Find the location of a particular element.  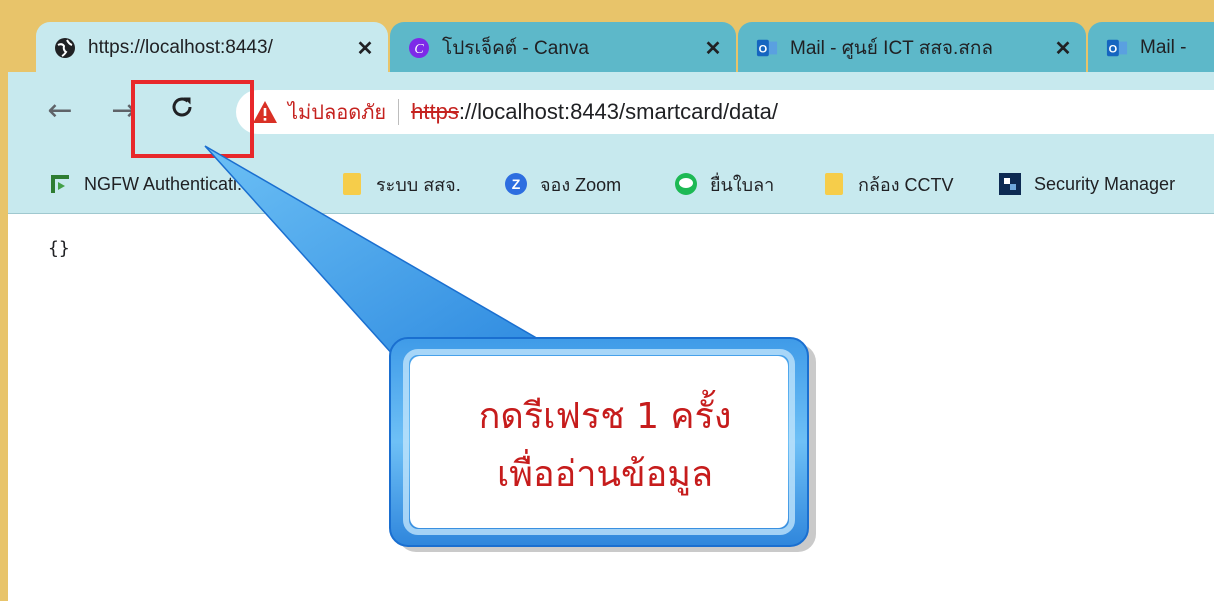

callout-text: กดรีเฟรช 1 ครั้ง เพื่ออ่านข้อมูล is located at coordinates (605, 463).